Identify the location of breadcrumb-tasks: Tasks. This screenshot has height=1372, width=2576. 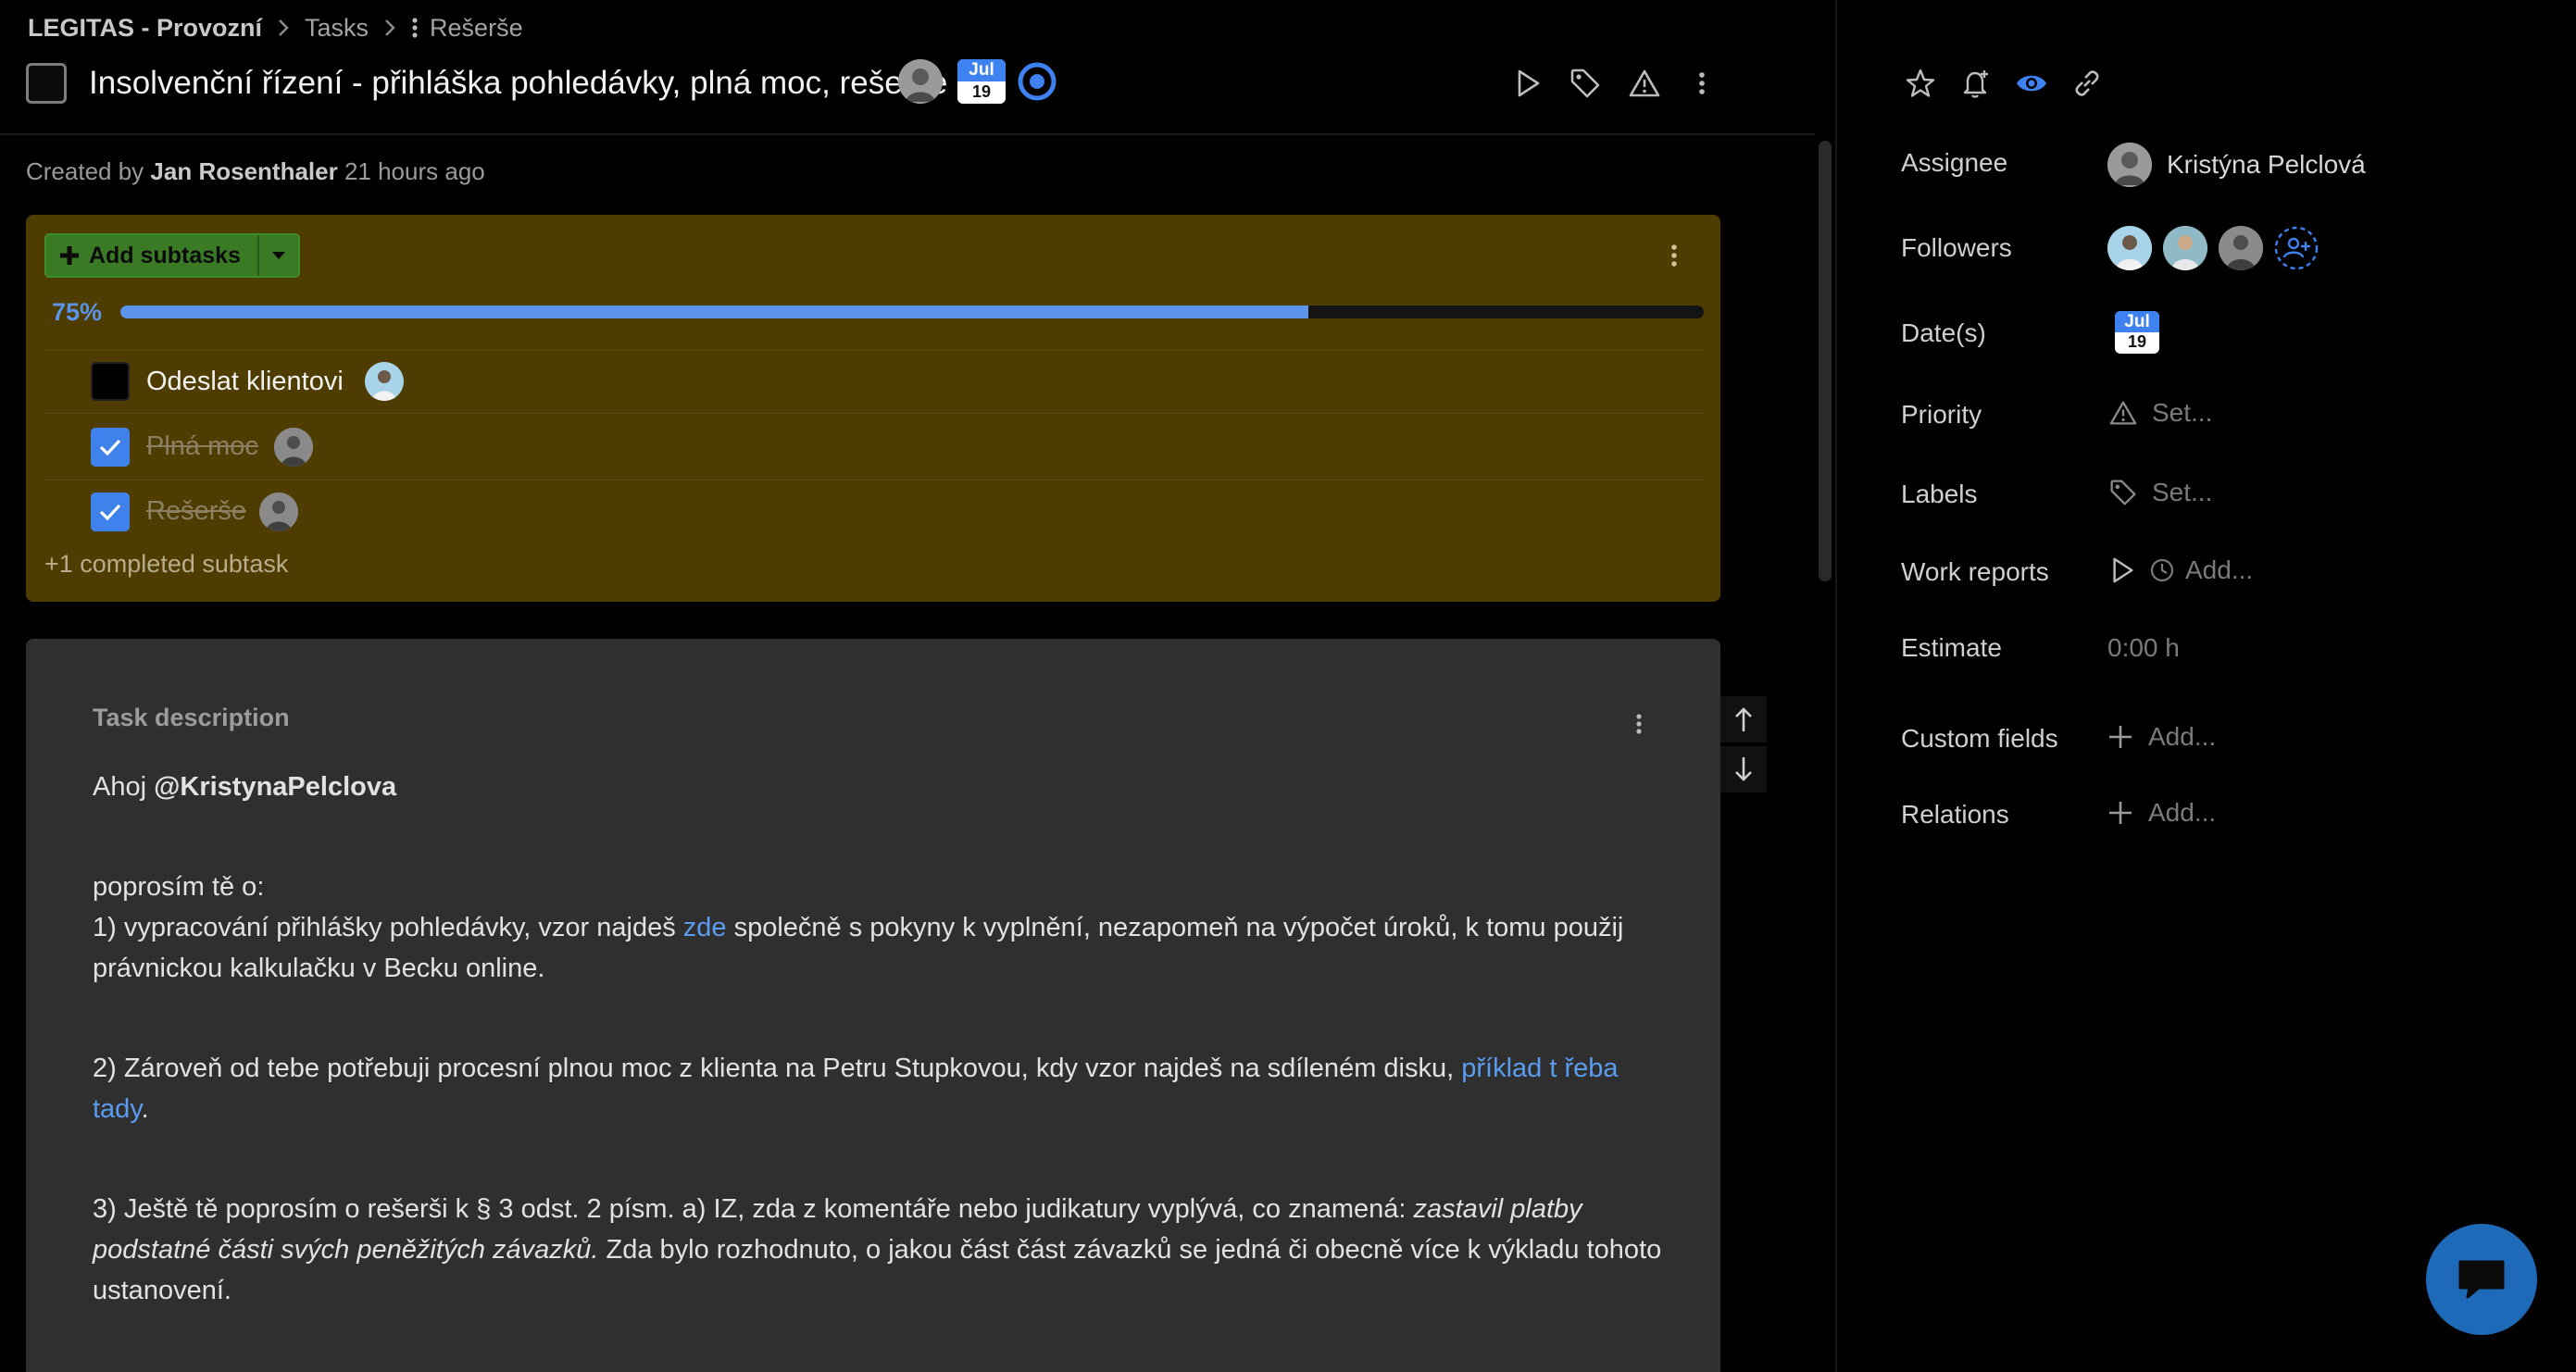
(337, 28).